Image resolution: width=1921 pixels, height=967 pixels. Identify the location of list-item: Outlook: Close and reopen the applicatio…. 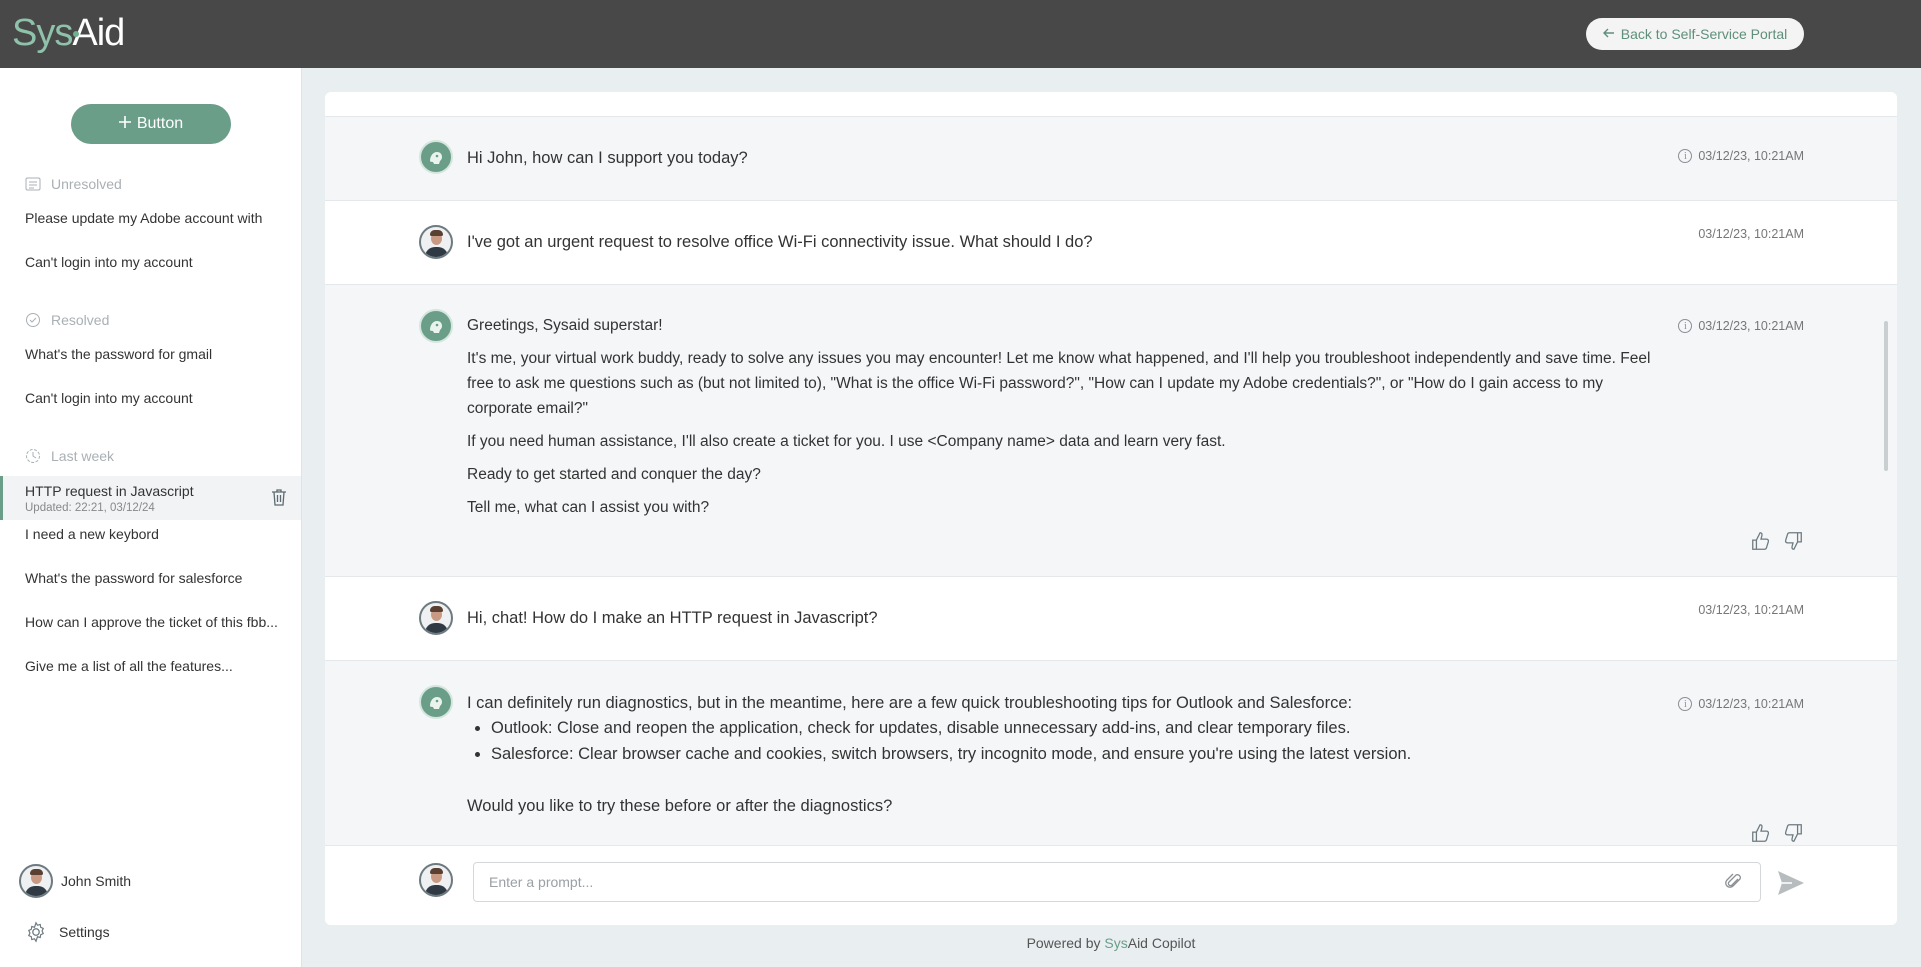
(1054, 728).